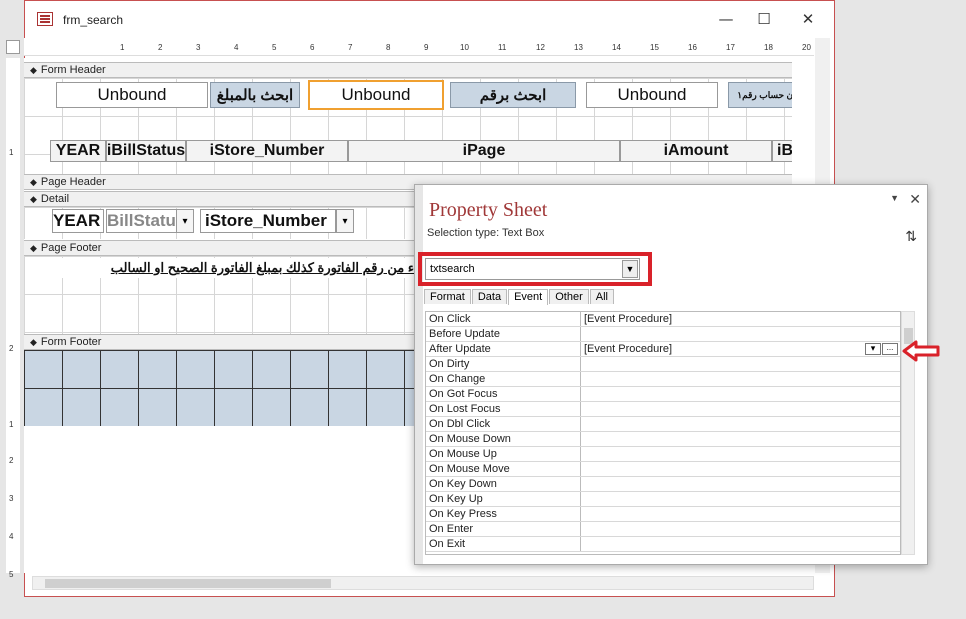 Image resolution: width=966 pixels, height=619 pixels. I want to click on header-billstatus: iBillStatus, so click(146, 151).